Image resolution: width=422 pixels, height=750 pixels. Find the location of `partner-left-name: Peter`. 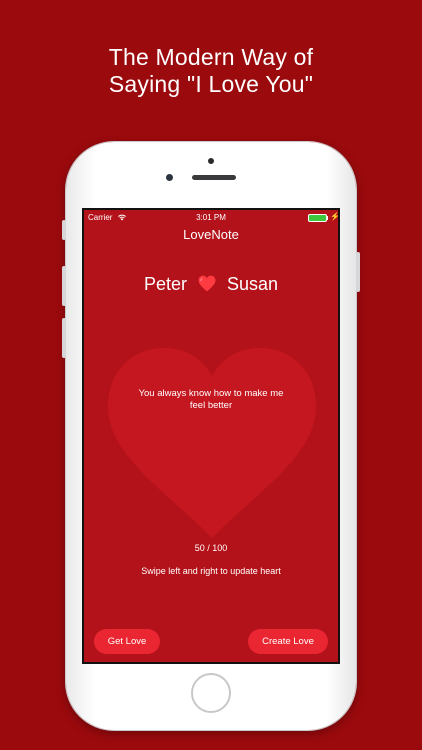

partner-left-name: Peter is located at coordinates (165, 284).